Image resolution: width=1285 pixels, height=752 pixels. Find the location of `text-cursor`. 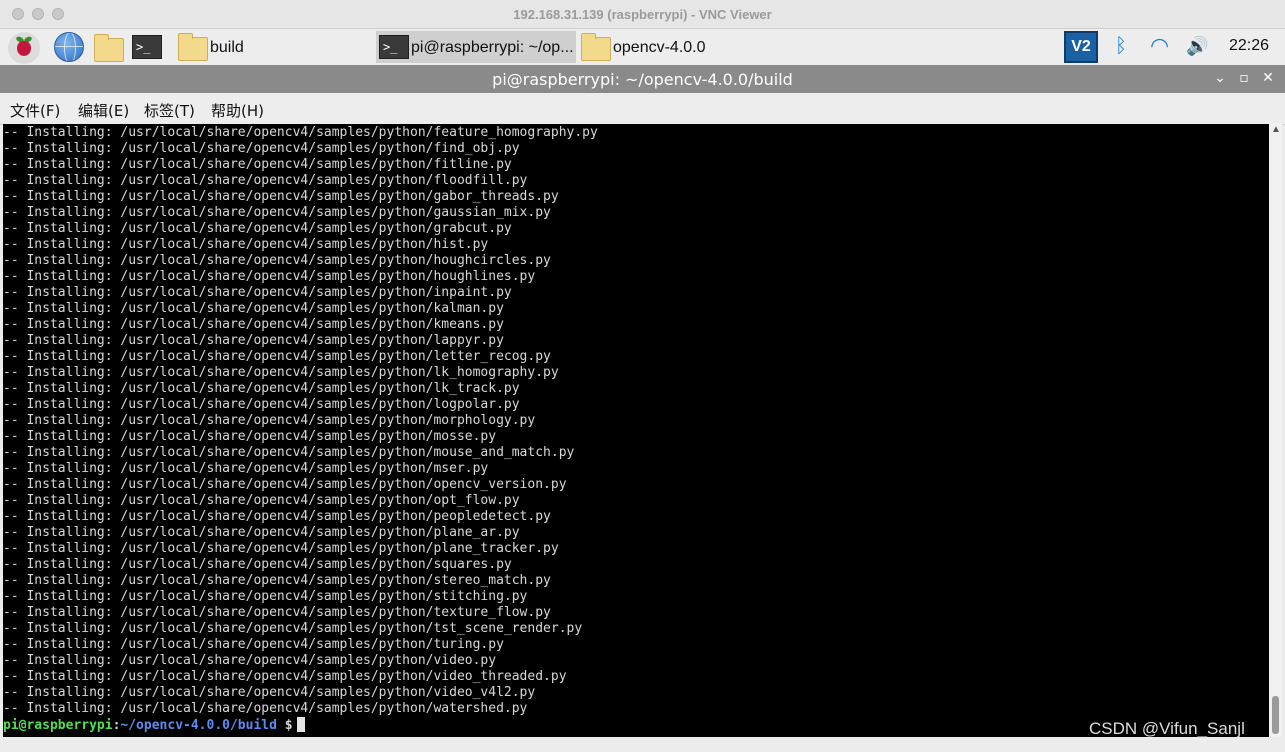

text-cursor is located at coordinates (300, 724).